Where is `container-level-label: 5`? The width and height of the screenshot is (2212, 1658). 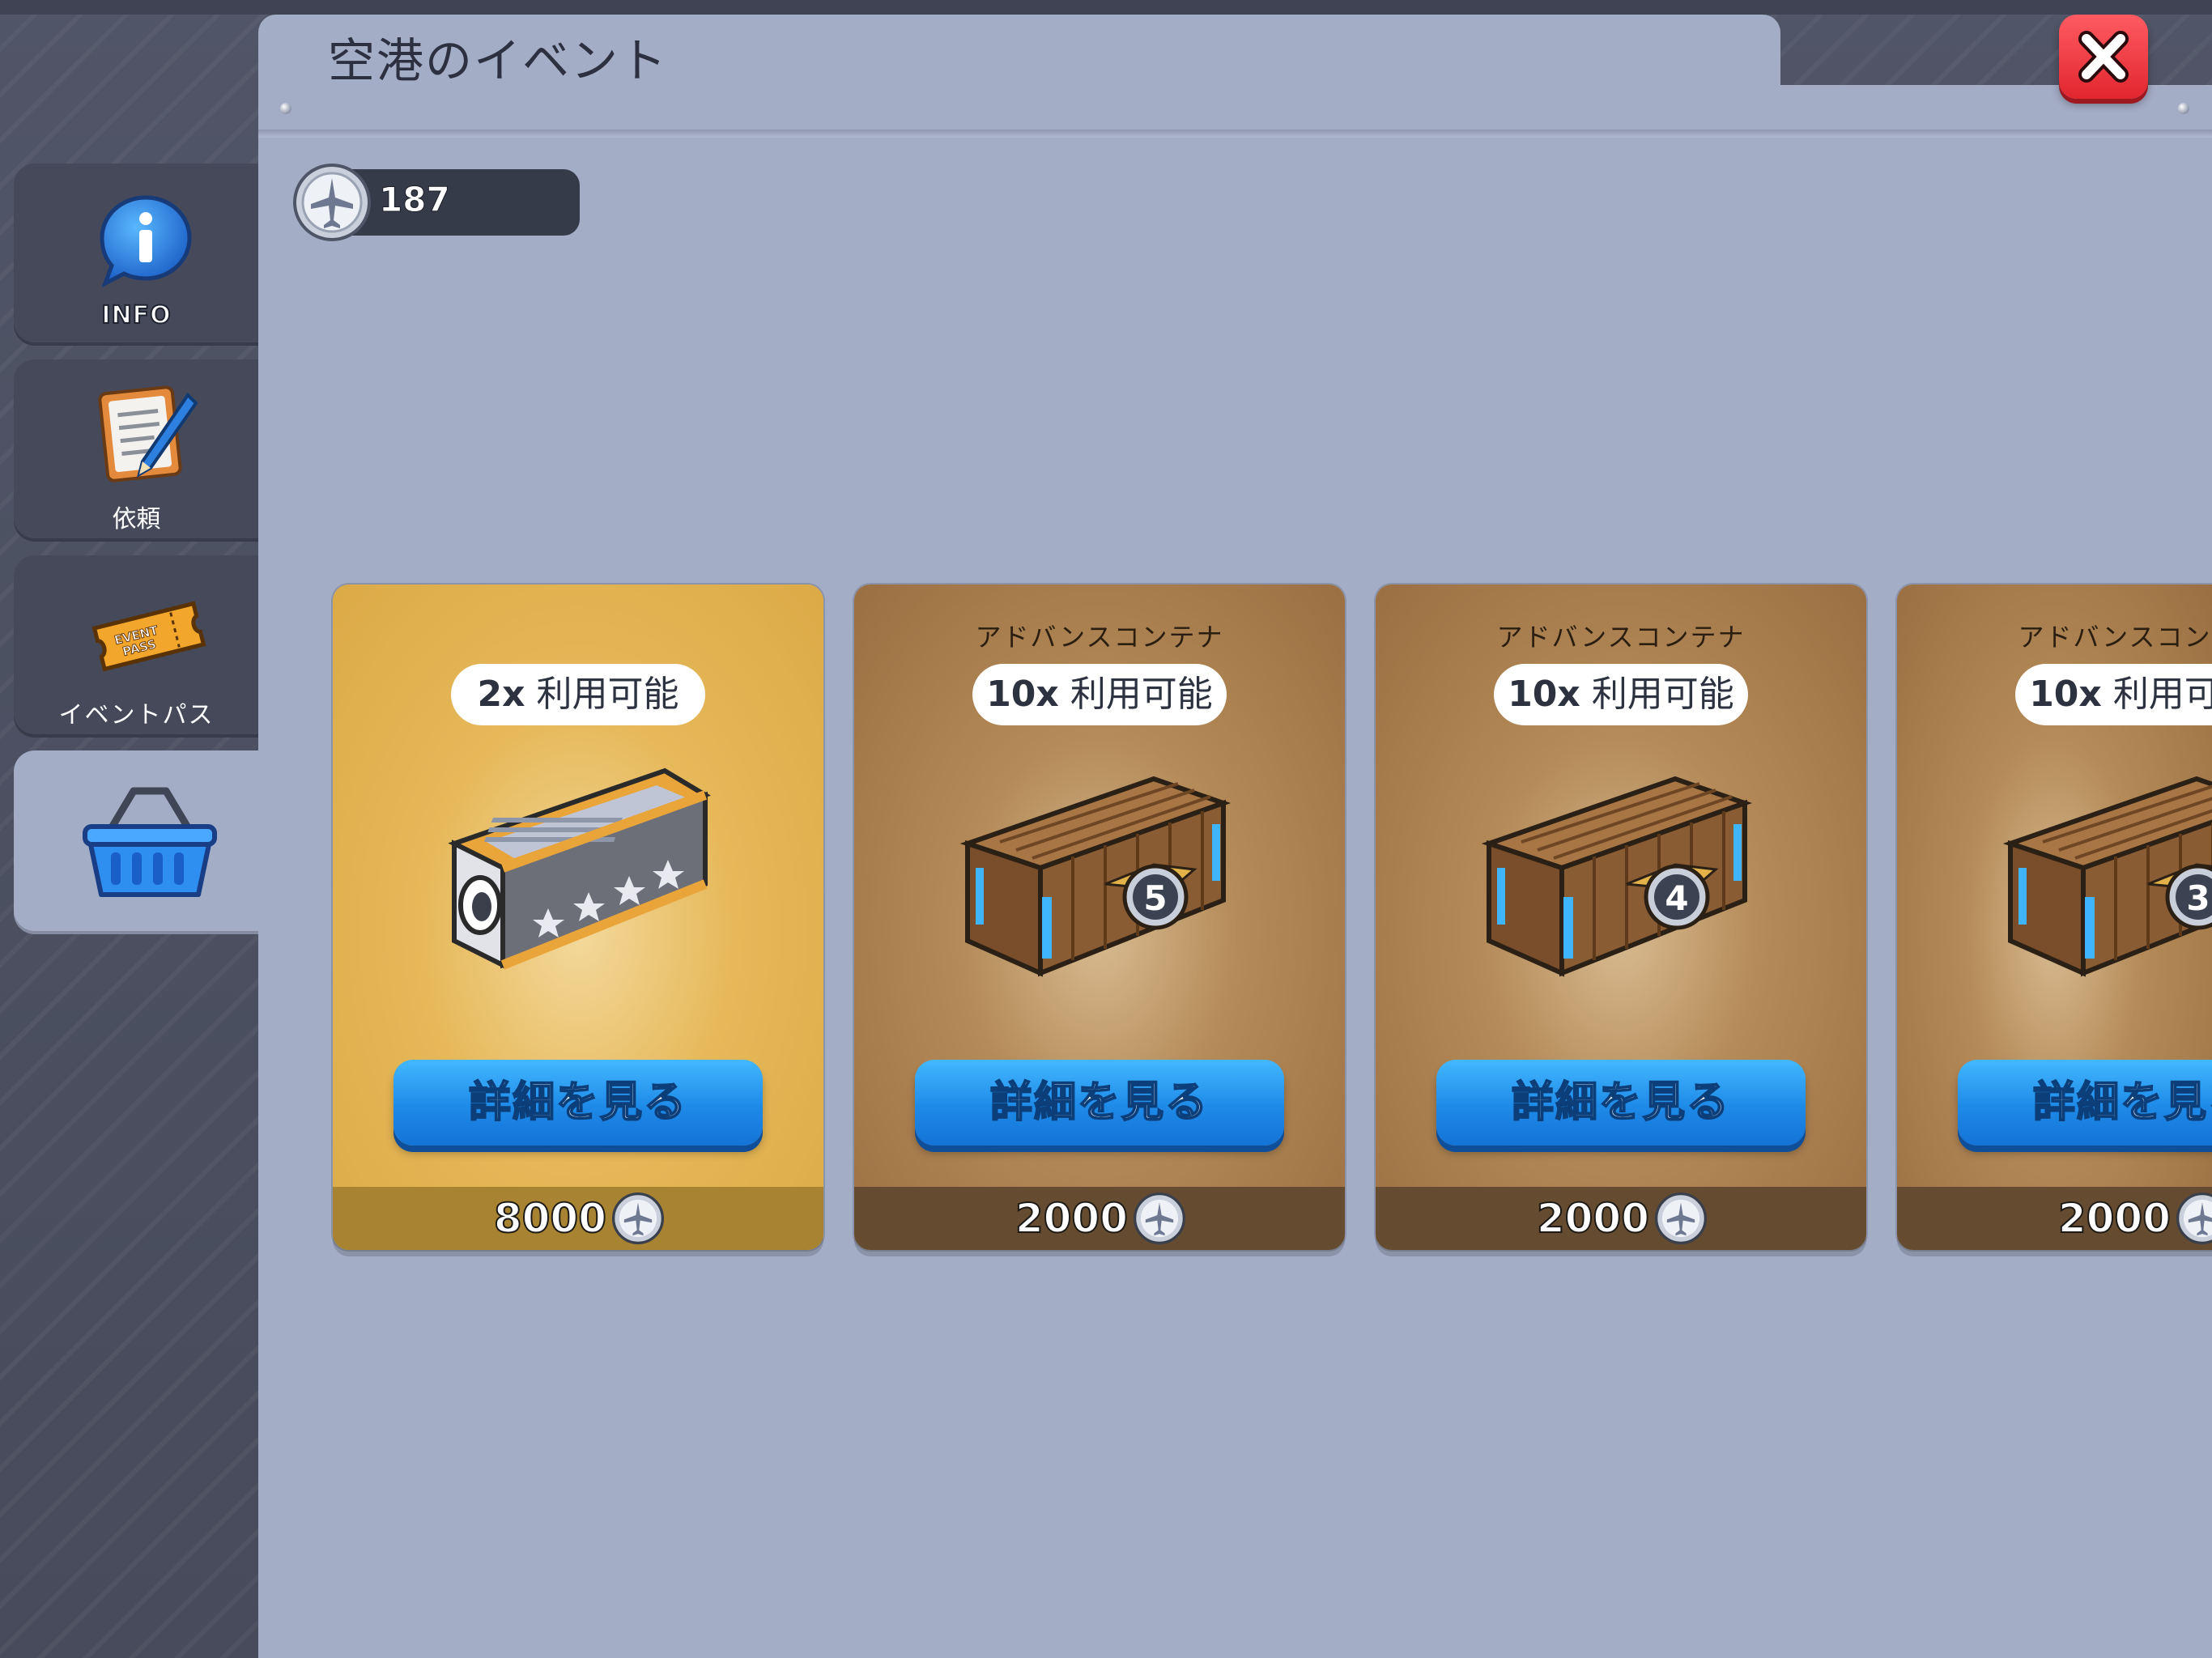
container-level-label: 5 is located at coordinates (1155, 898).